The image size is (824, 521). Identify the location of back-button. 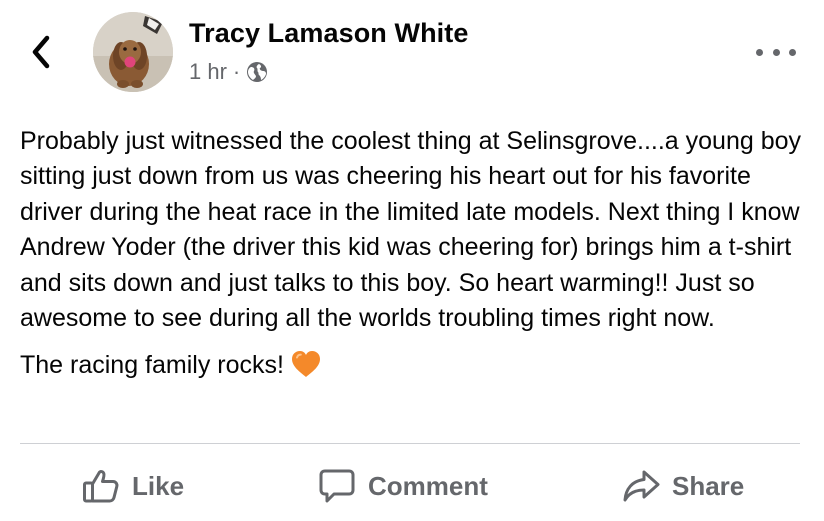
(41, 52).